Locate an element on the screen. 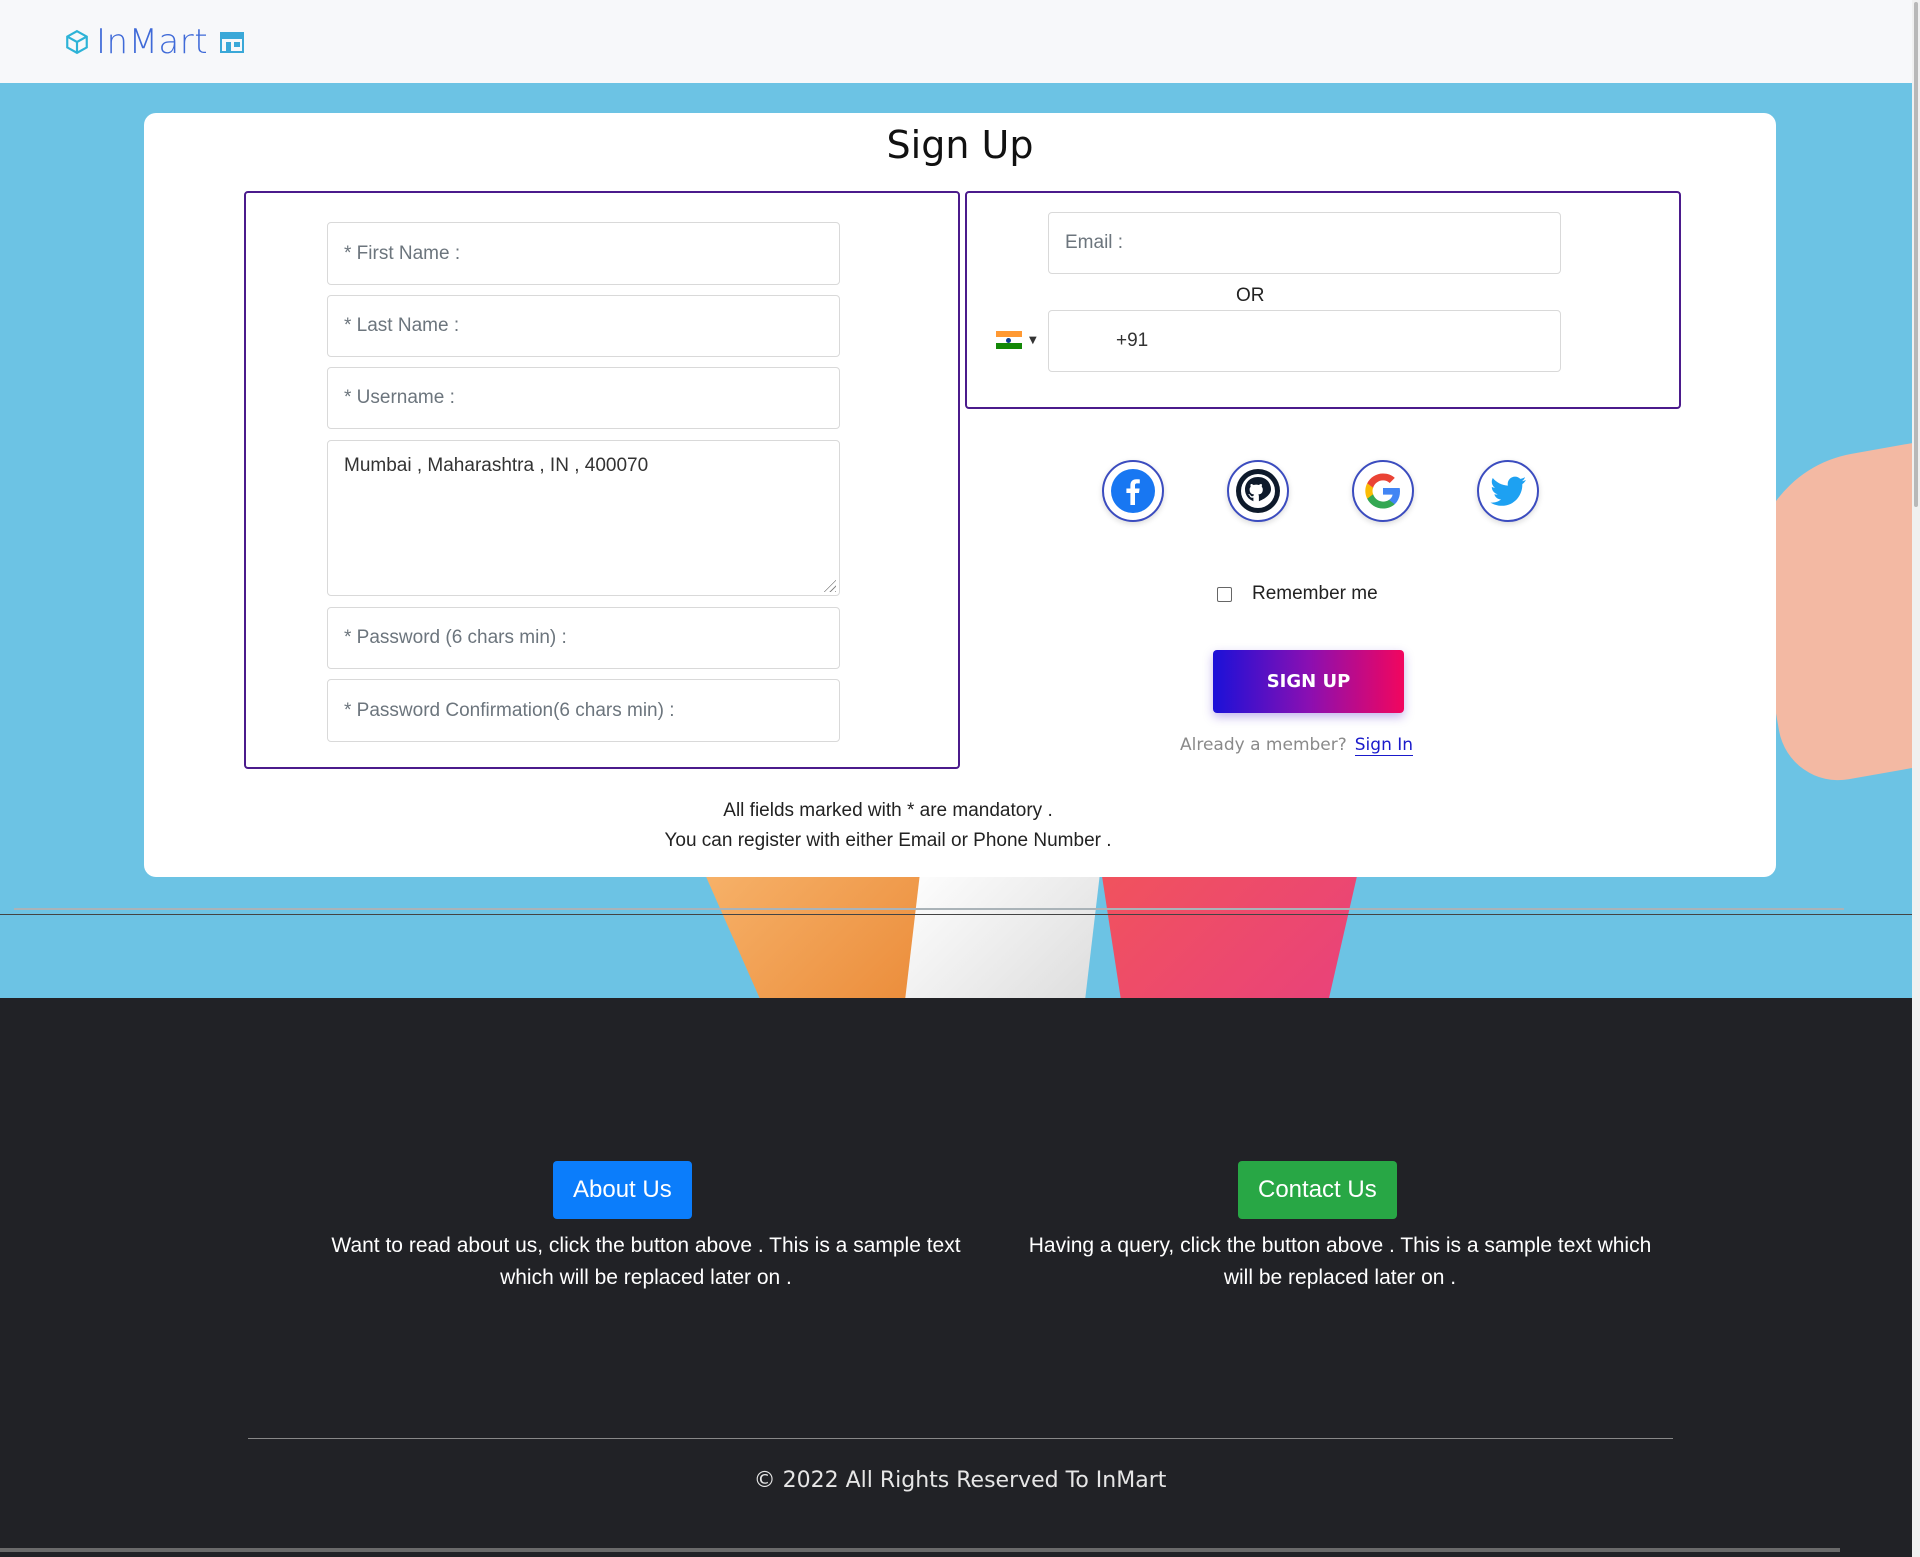 The width and height of the screenshot is (1920, 1557). cube-icon is located at coordinates (77, 42).